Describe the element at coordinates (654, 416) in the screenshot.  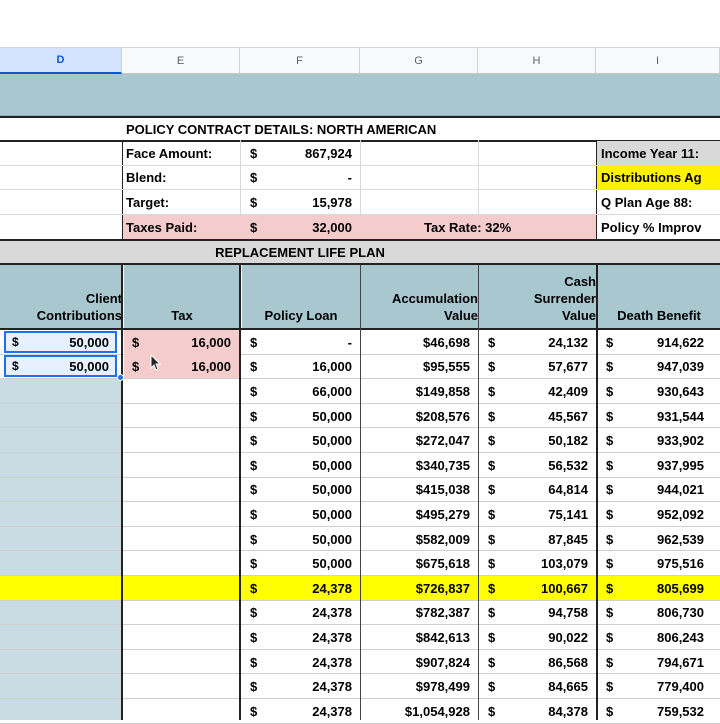
I see `death-benefit-value: 931,544` at that location.